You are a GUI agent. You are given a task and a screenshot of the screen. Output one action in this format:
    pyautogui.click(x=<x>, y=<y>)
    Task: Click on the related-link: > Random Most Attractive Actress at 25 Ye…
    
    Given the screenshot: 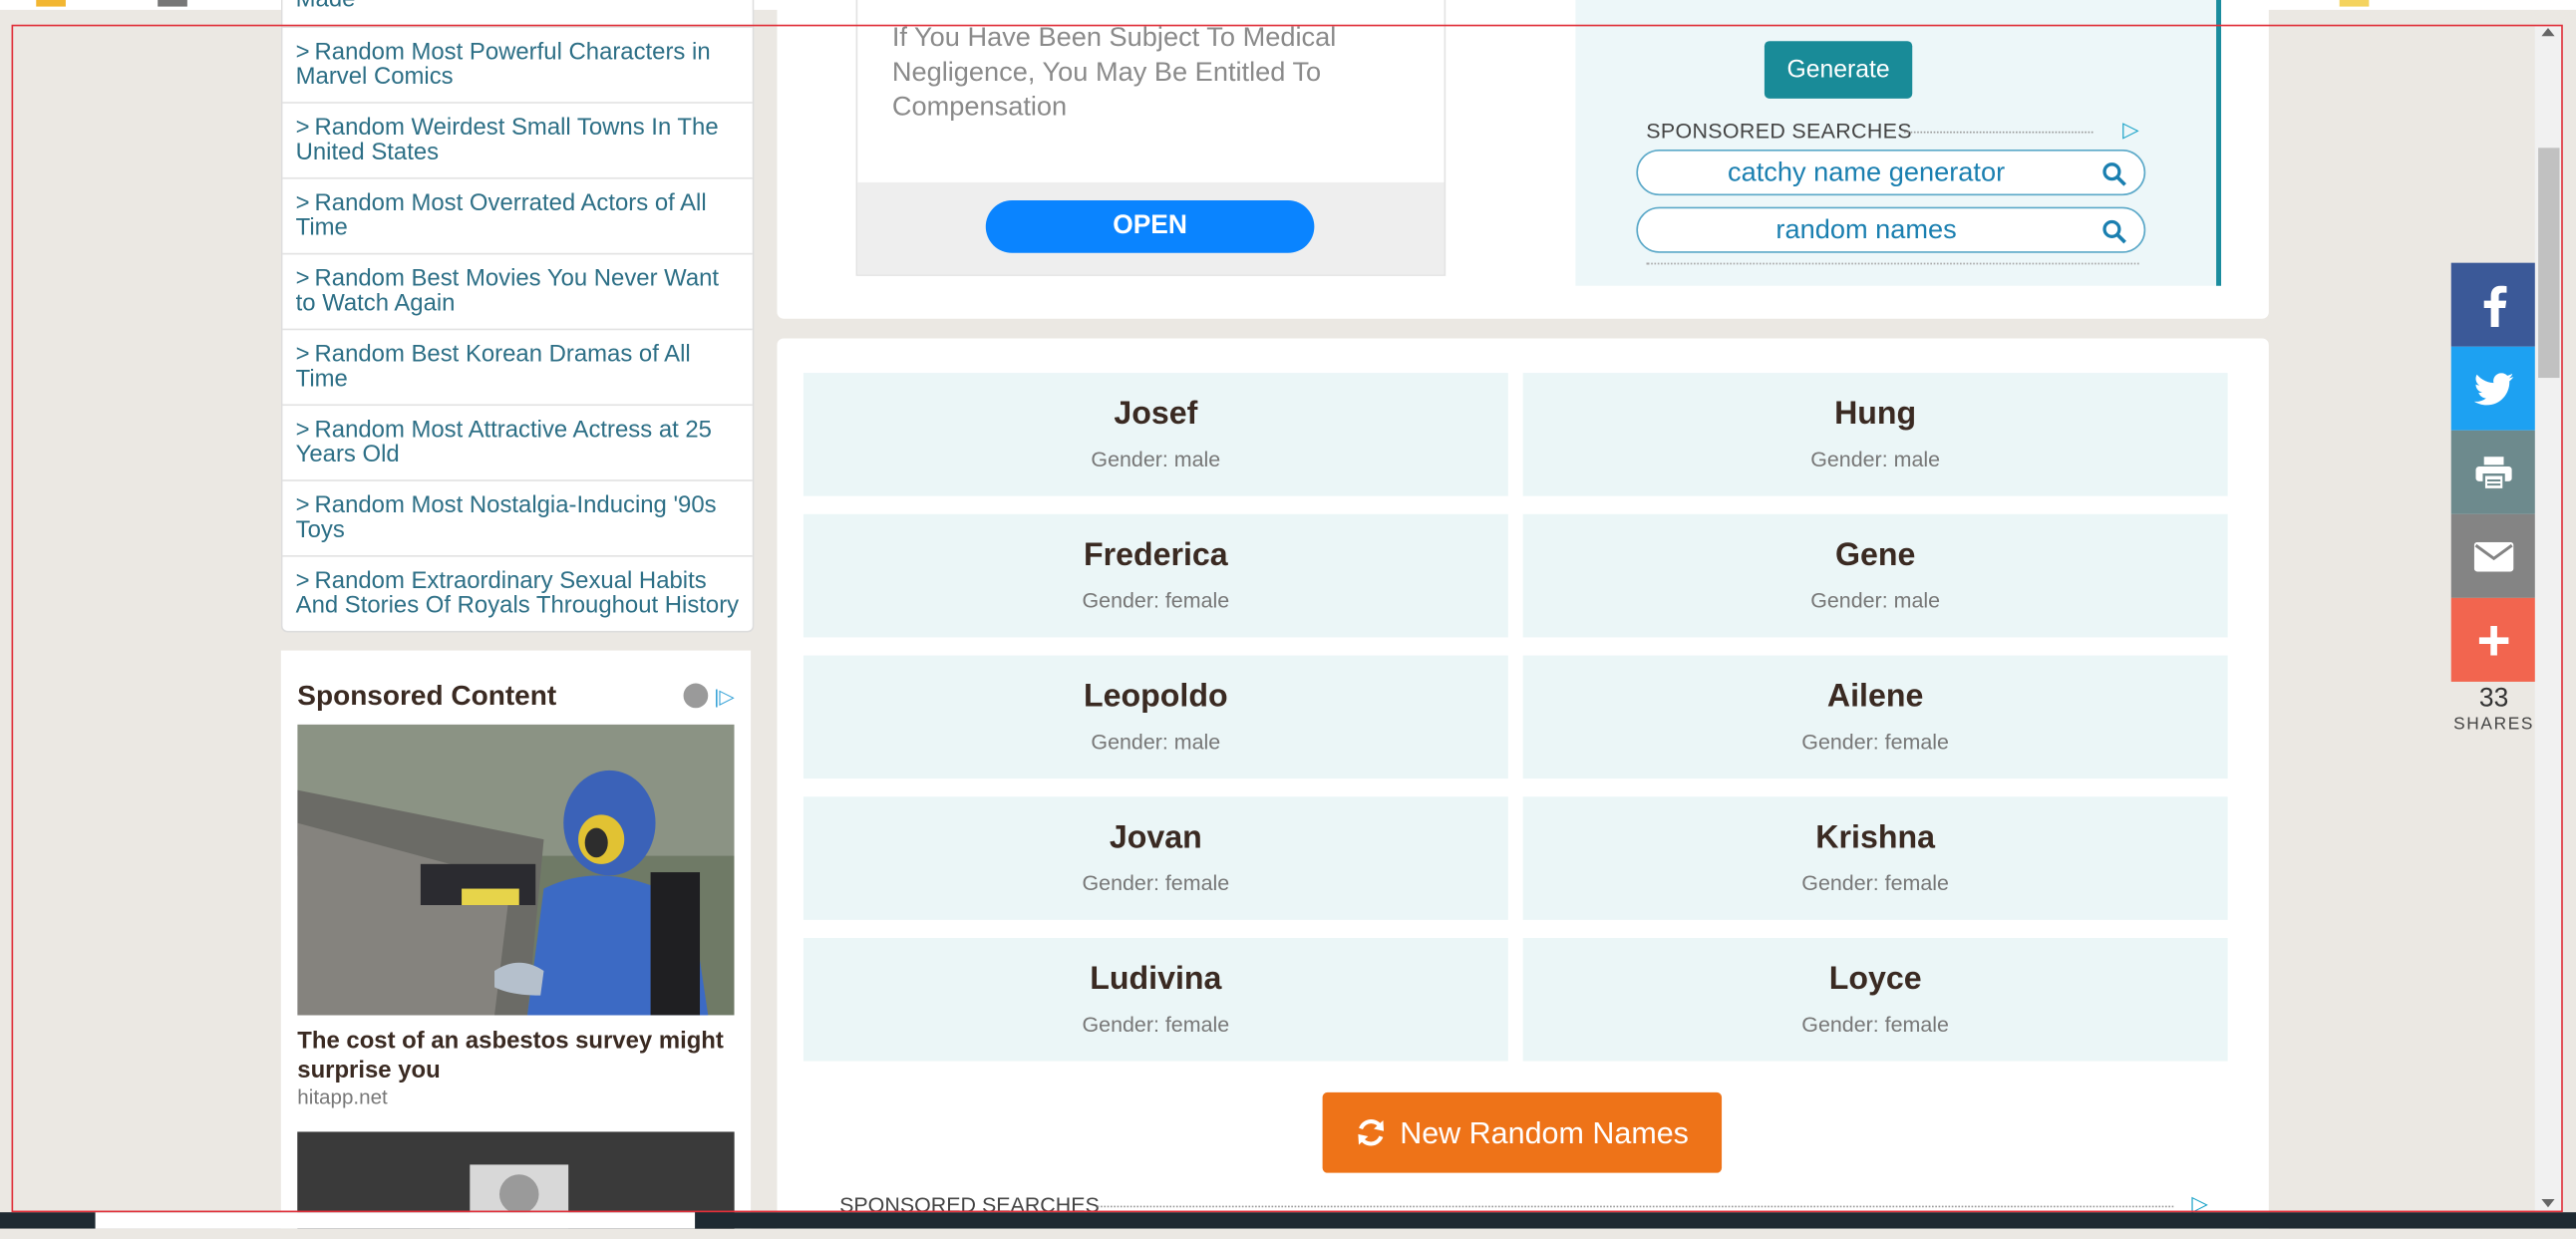 What is the action you would take?
    pyautogui.click(x=517, y=444)
    